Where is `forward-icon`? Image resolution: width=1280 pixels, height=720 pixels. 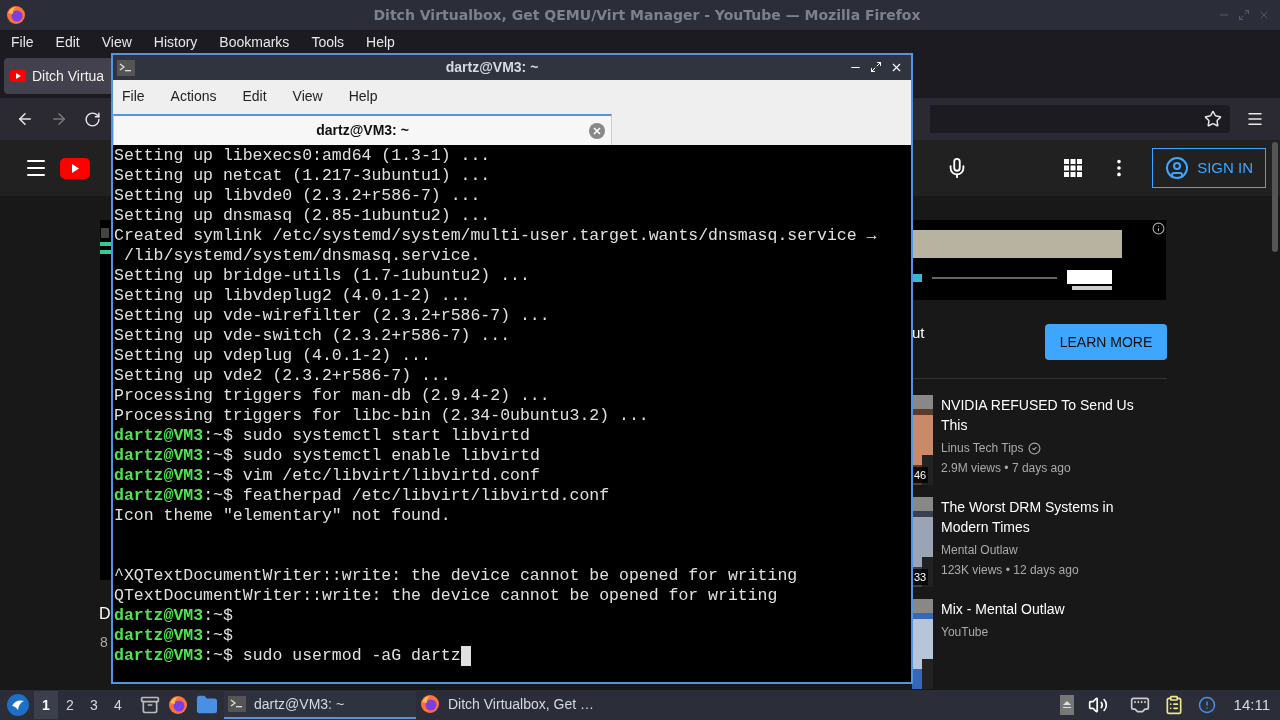
forward-icon is located at coordinates (59, 119).